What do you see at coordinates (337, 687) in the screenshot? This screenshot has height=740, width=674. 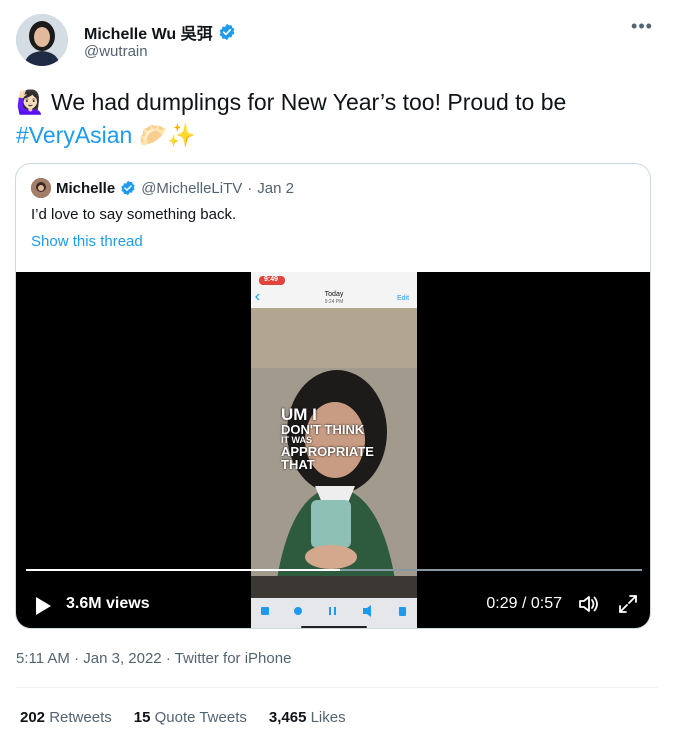 I see `divider` at bounding box center [337, 687].